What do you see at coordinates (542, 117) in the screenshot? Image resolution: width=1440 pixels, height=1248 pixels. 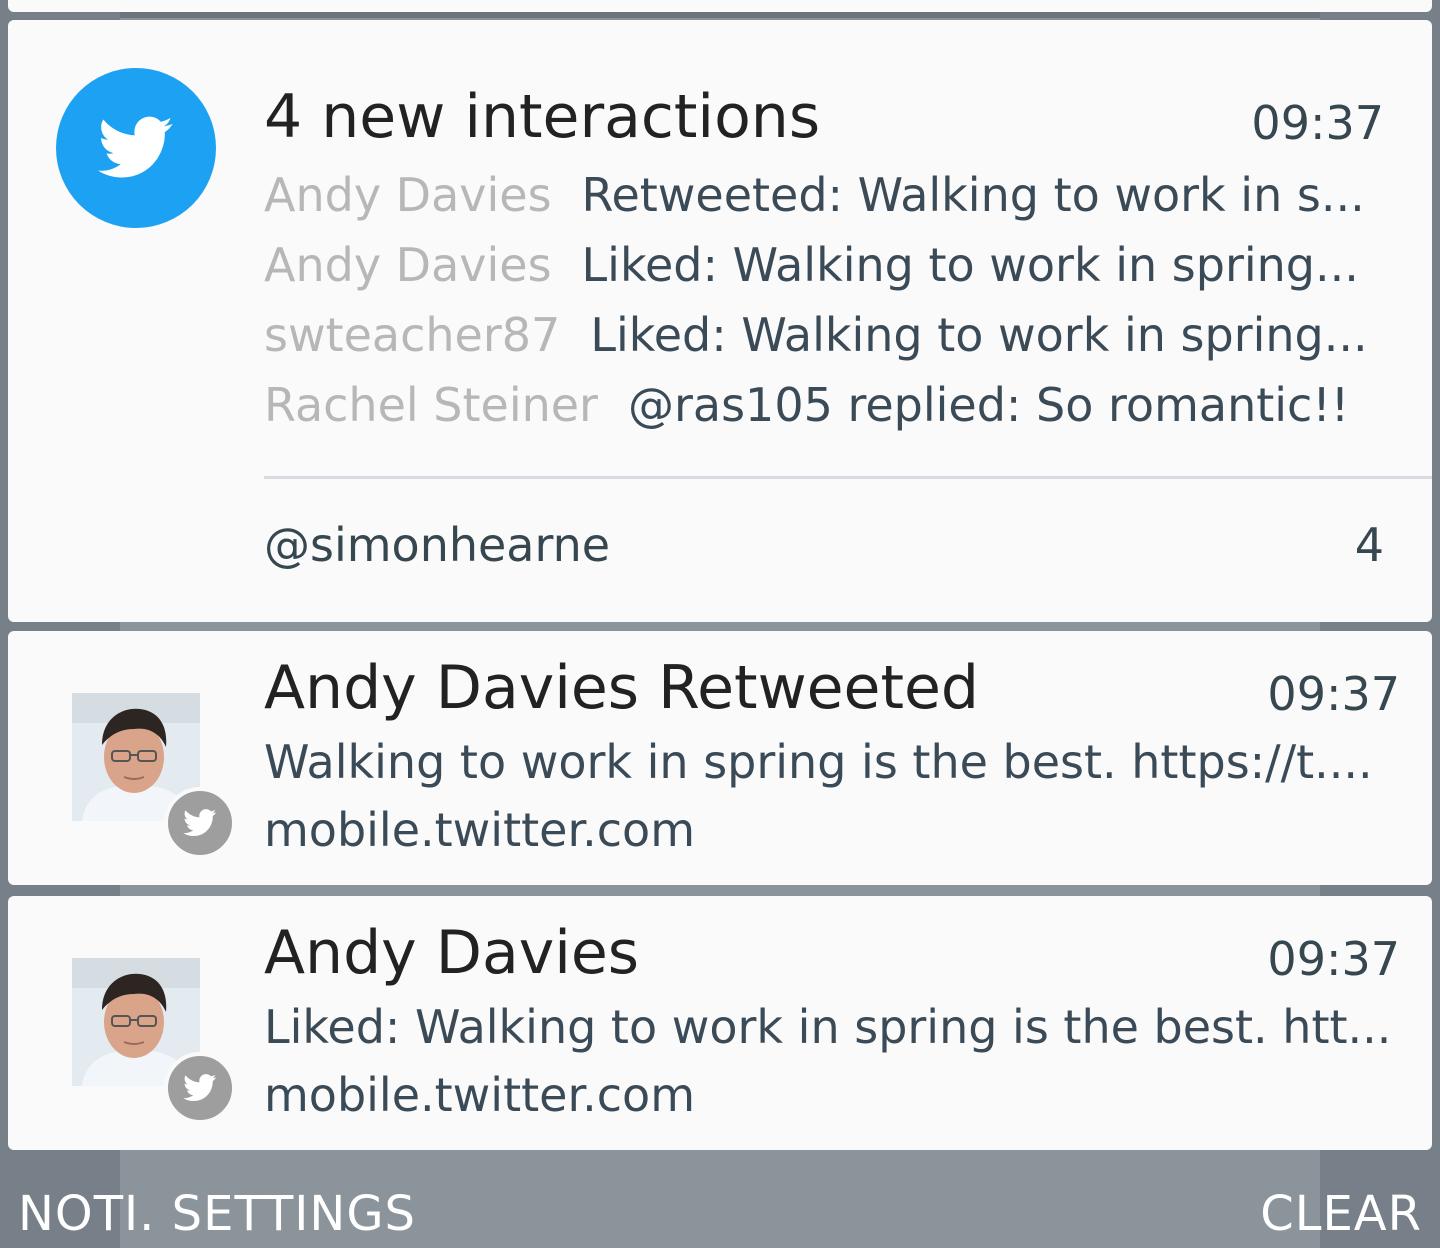 I see `group-title: 4 new interactions` at bounding box center [542, 117].